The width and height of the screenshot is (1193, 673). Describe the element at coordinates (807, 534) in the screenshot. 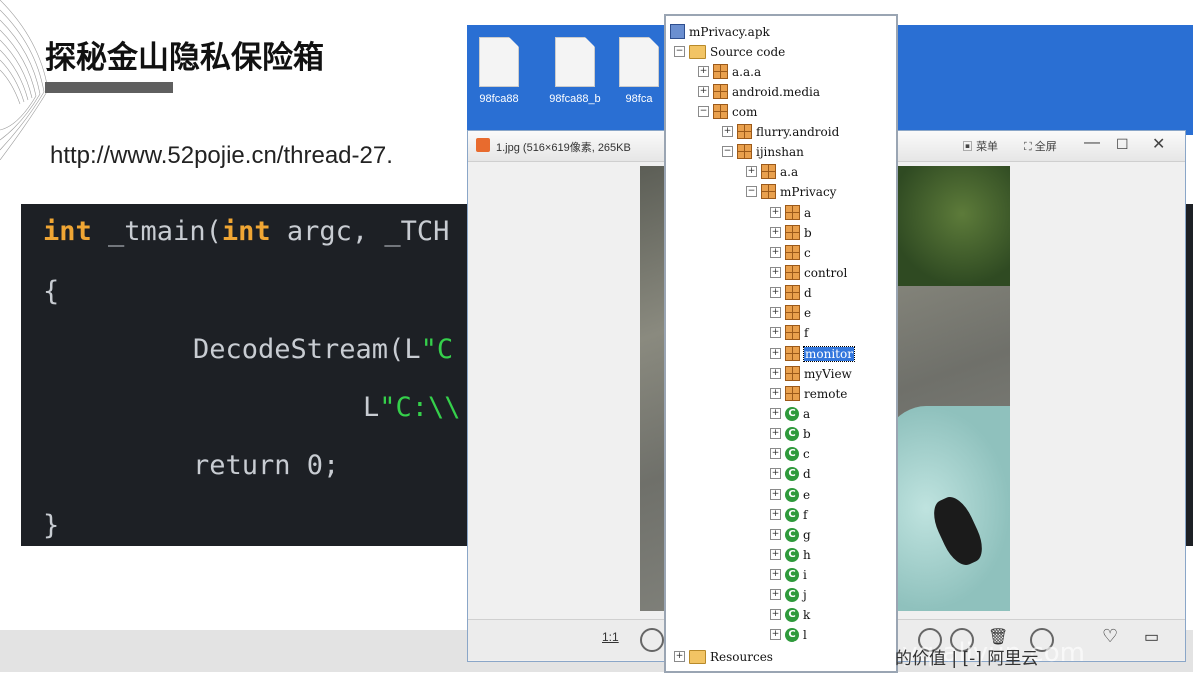

I see `tree-label: g` at that location.